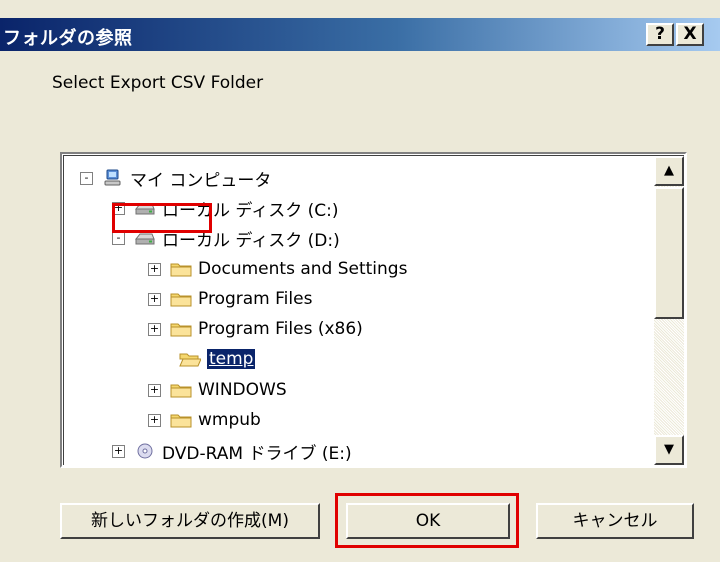 This screenshot has width=720, height=562. I want to click on tree-item-temp: temp, so click(217, 359).